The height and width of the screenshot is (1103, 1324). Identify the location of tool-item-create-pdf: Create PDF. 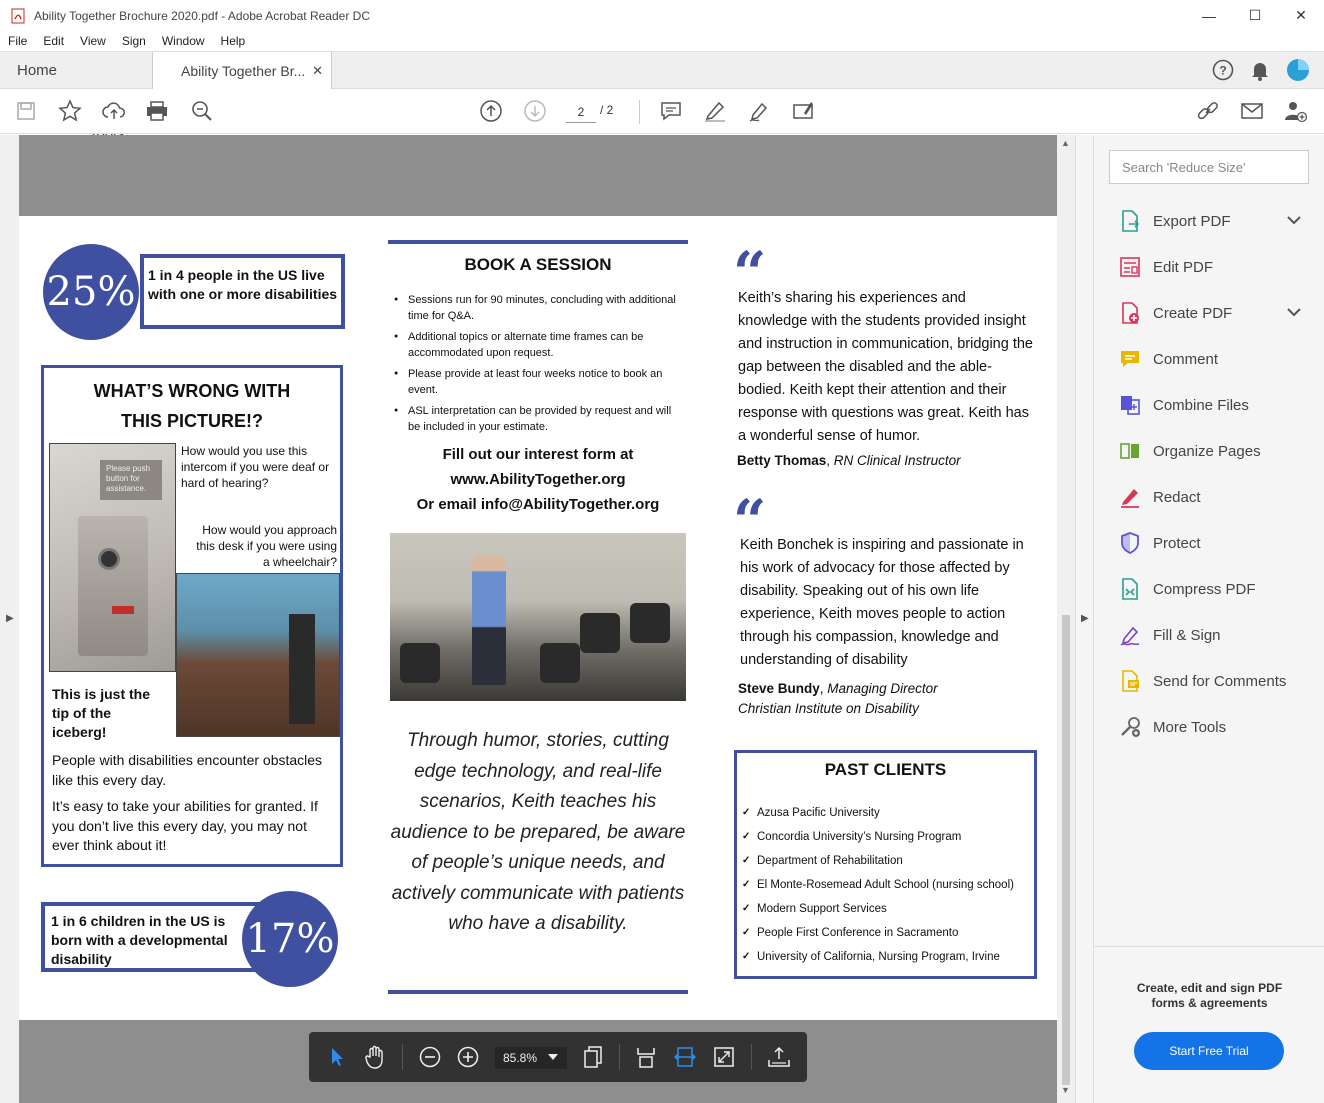
(1209, 313).